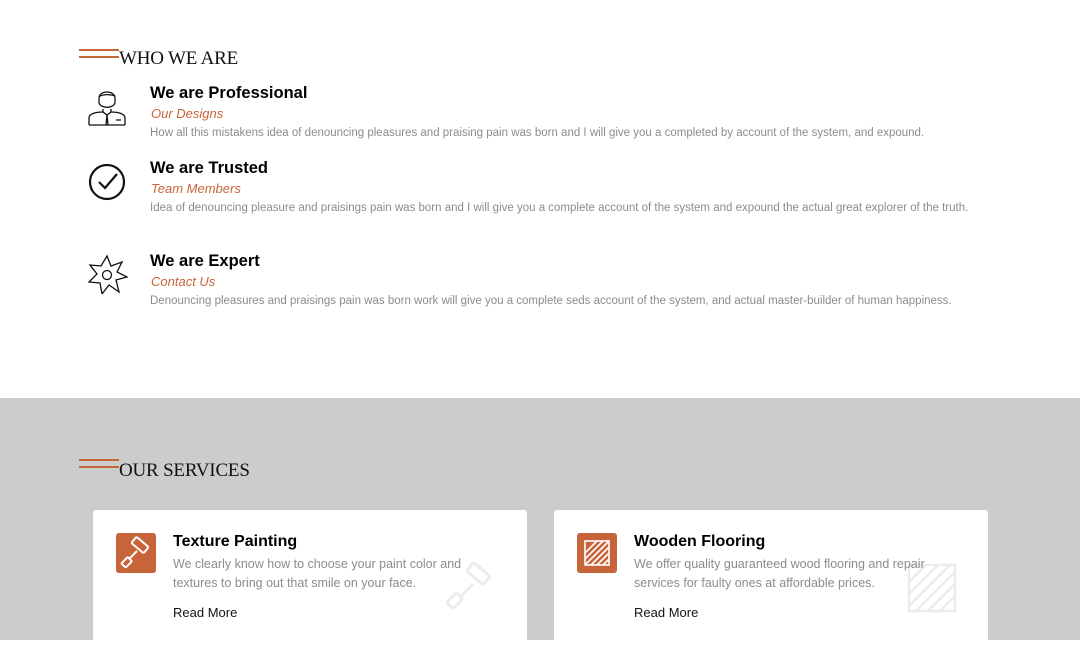 This screenshot has height=650, width=1080. I want to click on feature-title: We are Expert, so click(205, 261).